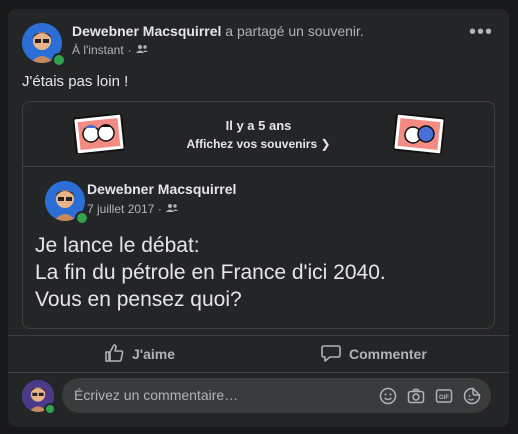  I want to click on memory-illustration-right, so click(419, 135).